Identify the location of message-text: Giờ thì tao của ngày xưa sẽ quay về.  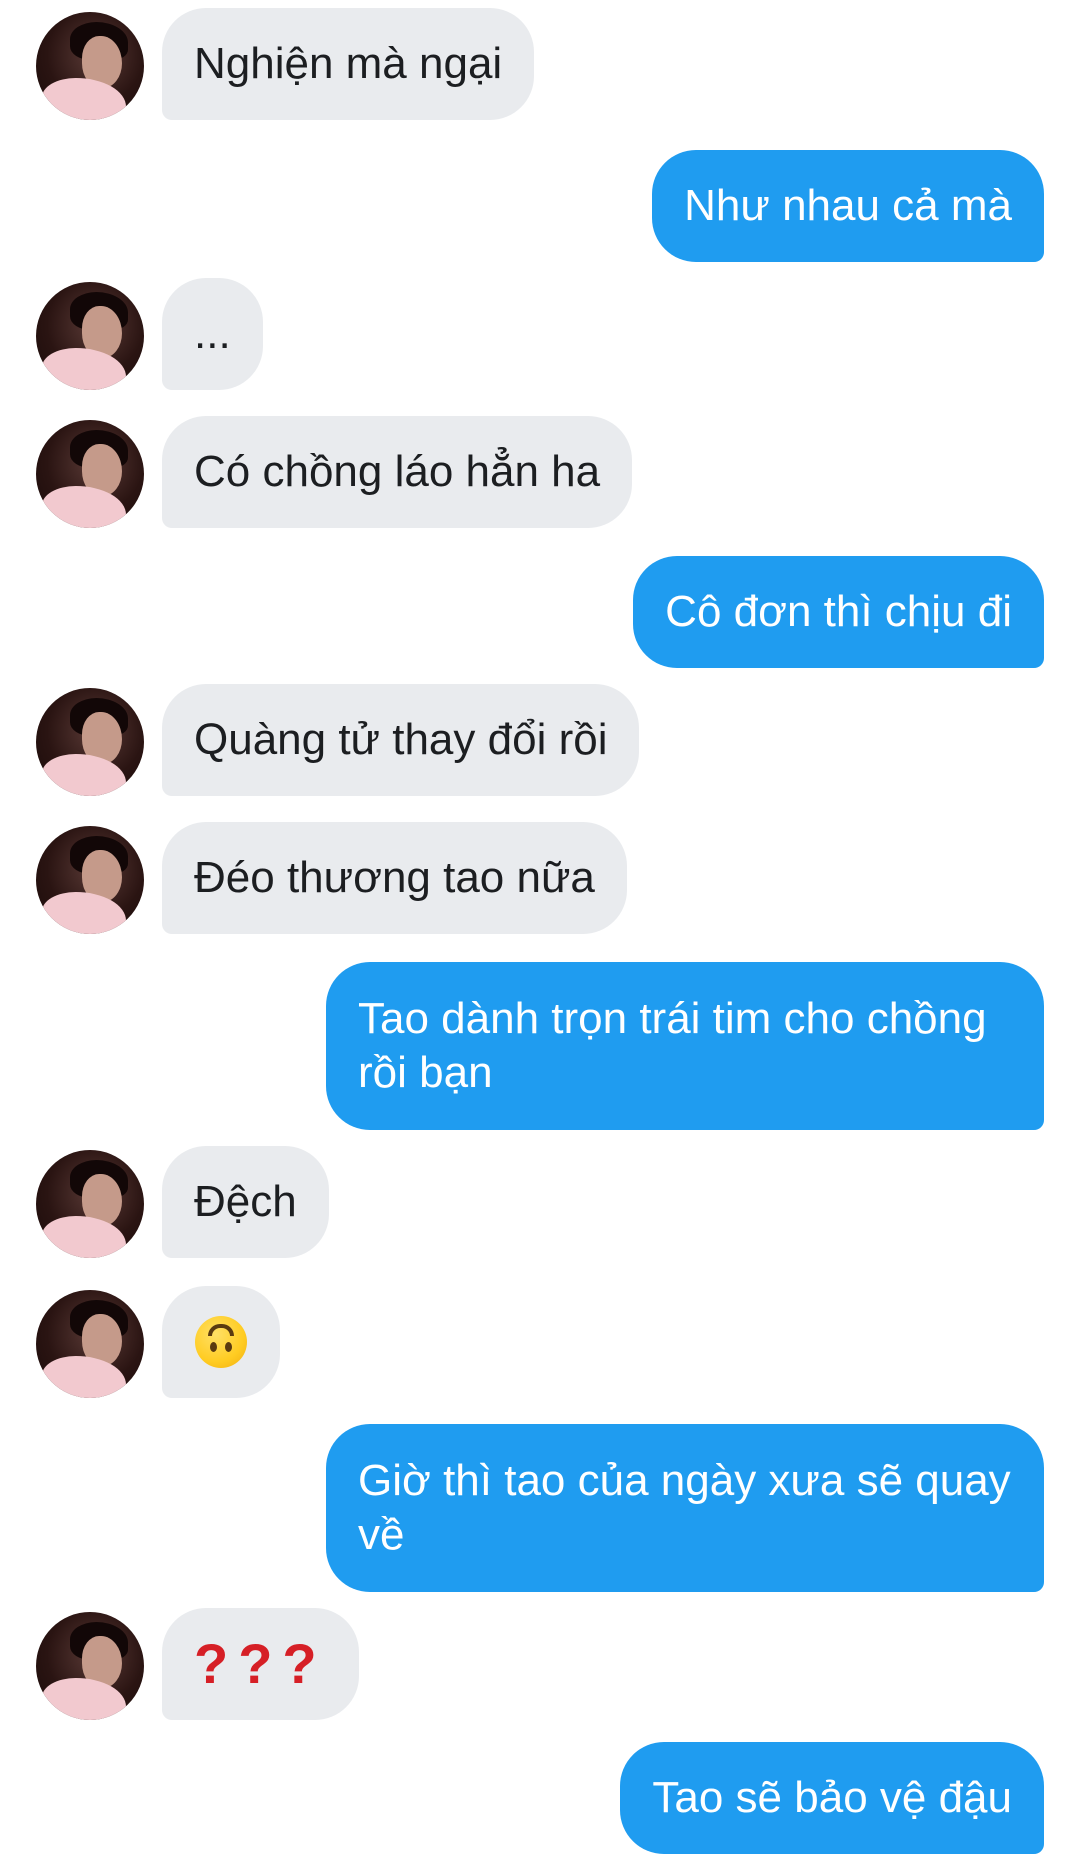
(684, 1507).